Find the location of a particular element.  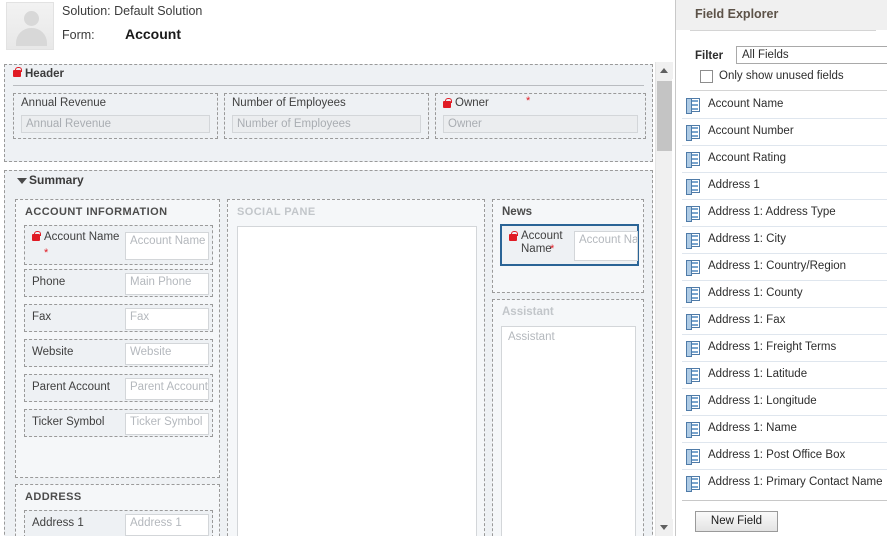

form-field-website: Website Website is located at coordinates (118, 353).